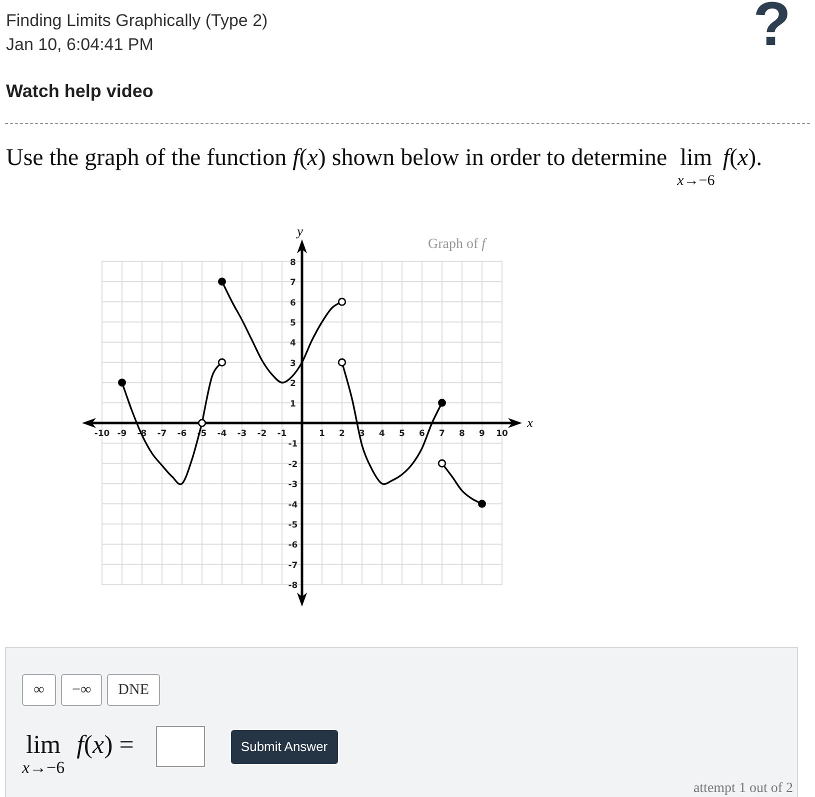 This screenshot has height=797, width=815. What do you see at coordinates (242, 434) in the screenshot?
I see `x-tick-label: -3` at bounding box center [242, 434].